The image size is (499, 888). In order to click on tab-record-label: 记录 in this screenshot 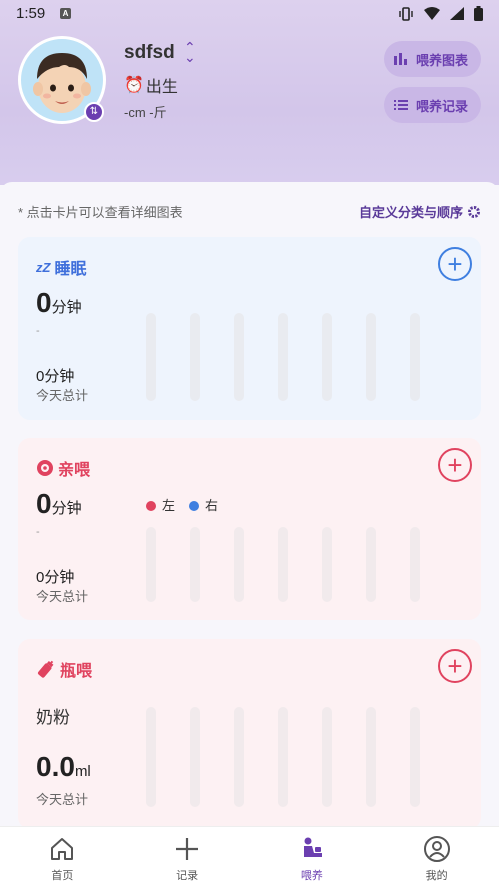, I will do `click(187, 876)`.